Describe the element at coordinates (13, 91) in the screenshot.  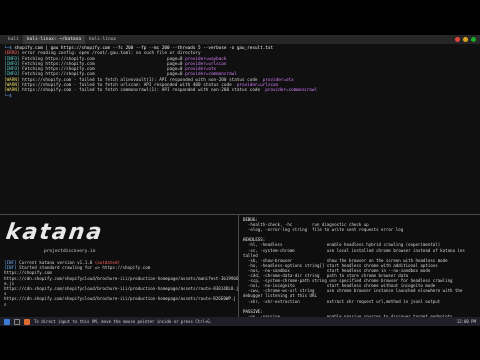
I see `terminal-text: [WARN]` at that location.